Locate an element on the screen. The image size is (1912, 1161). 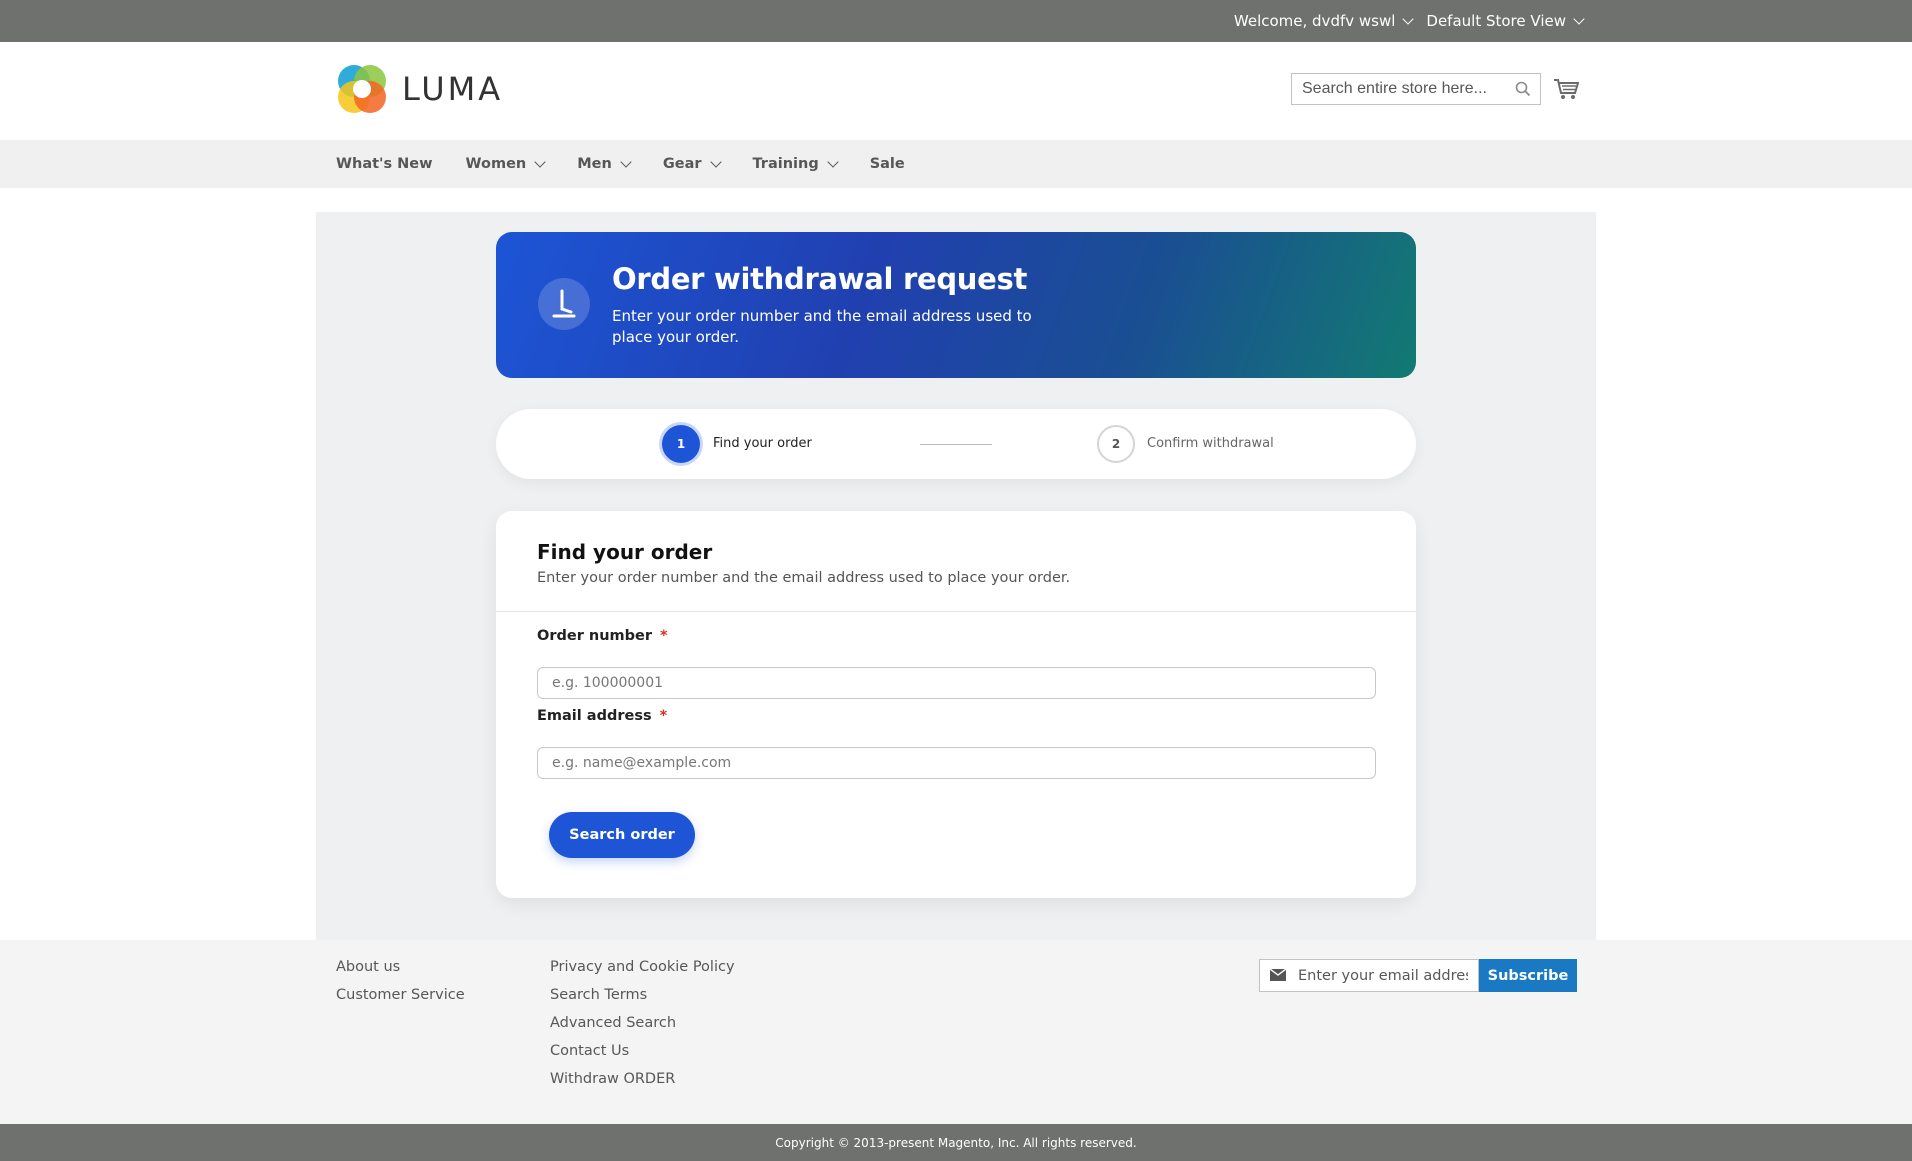
page-title: Order withdrawal request is located at coordinates (820, 279).